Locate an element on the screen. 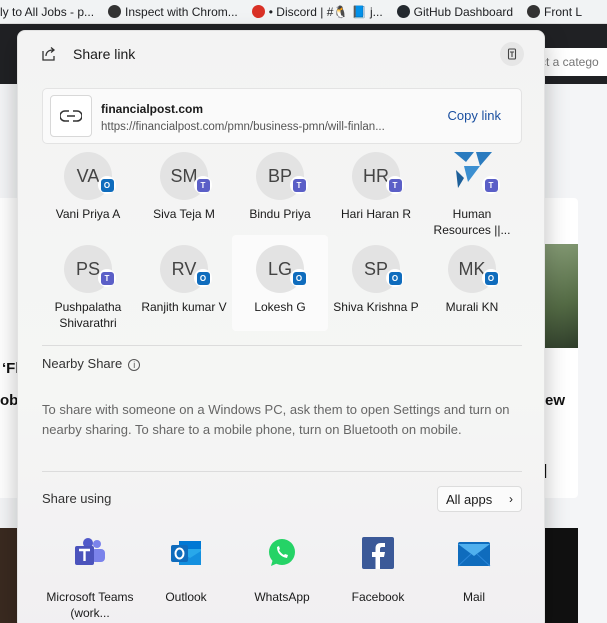  nearby-share-label: Nearby Share is located at coordinates (82, 363).